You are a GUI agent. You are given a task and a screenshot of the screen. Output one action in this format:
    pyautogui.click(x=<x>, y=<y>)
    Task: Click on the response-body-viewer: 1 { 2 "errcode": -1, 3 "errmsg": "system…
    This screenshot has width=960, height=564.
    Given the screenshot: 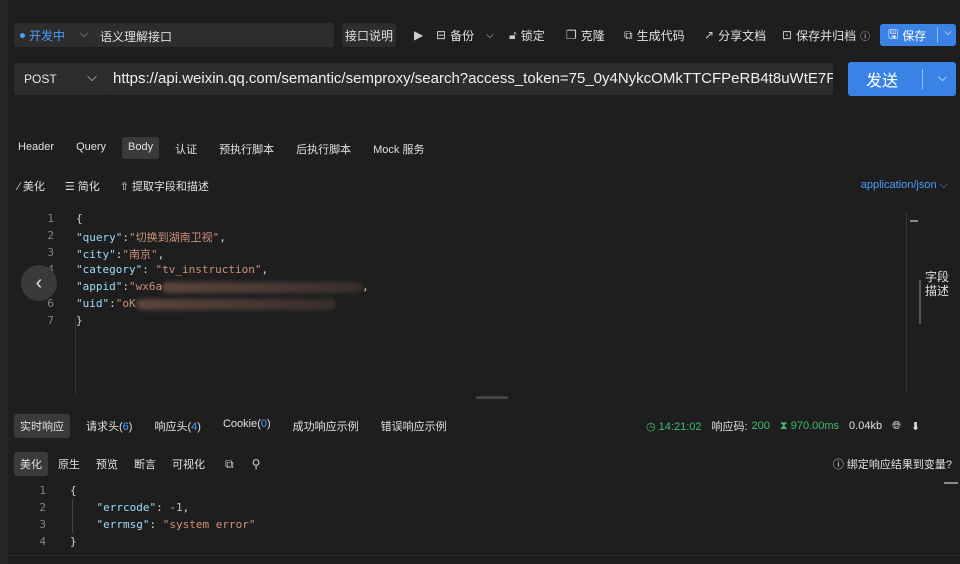 What is the action you would take?
    pyautogui.click(x=478, y=522)
    